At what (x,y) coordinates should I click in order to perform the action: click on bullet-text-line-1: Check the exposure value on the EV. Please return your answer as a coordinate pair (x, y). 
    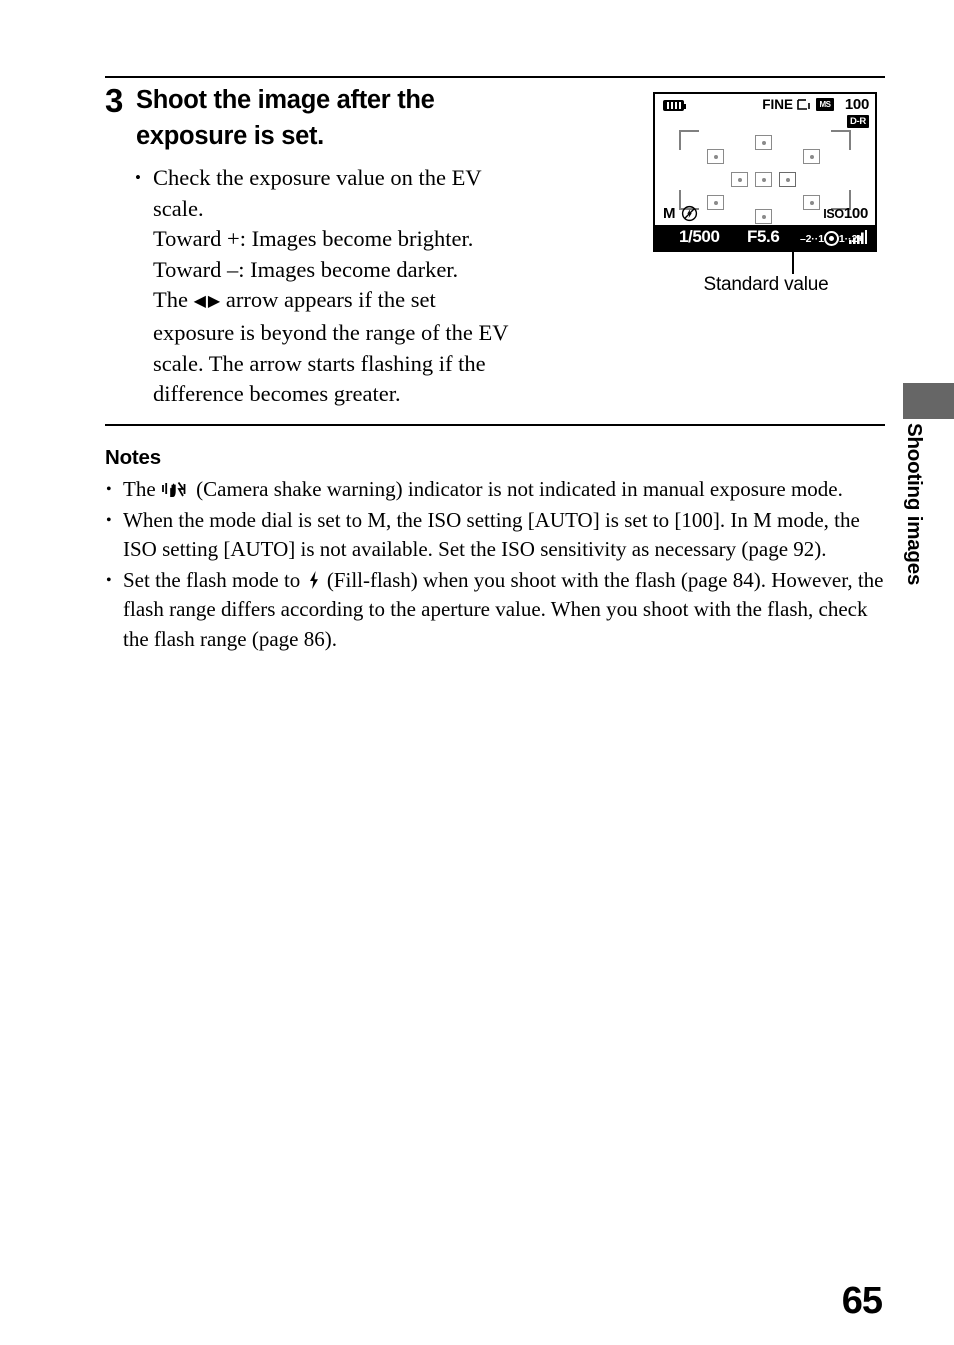
    Looking at the image, I should click on (317, 177).